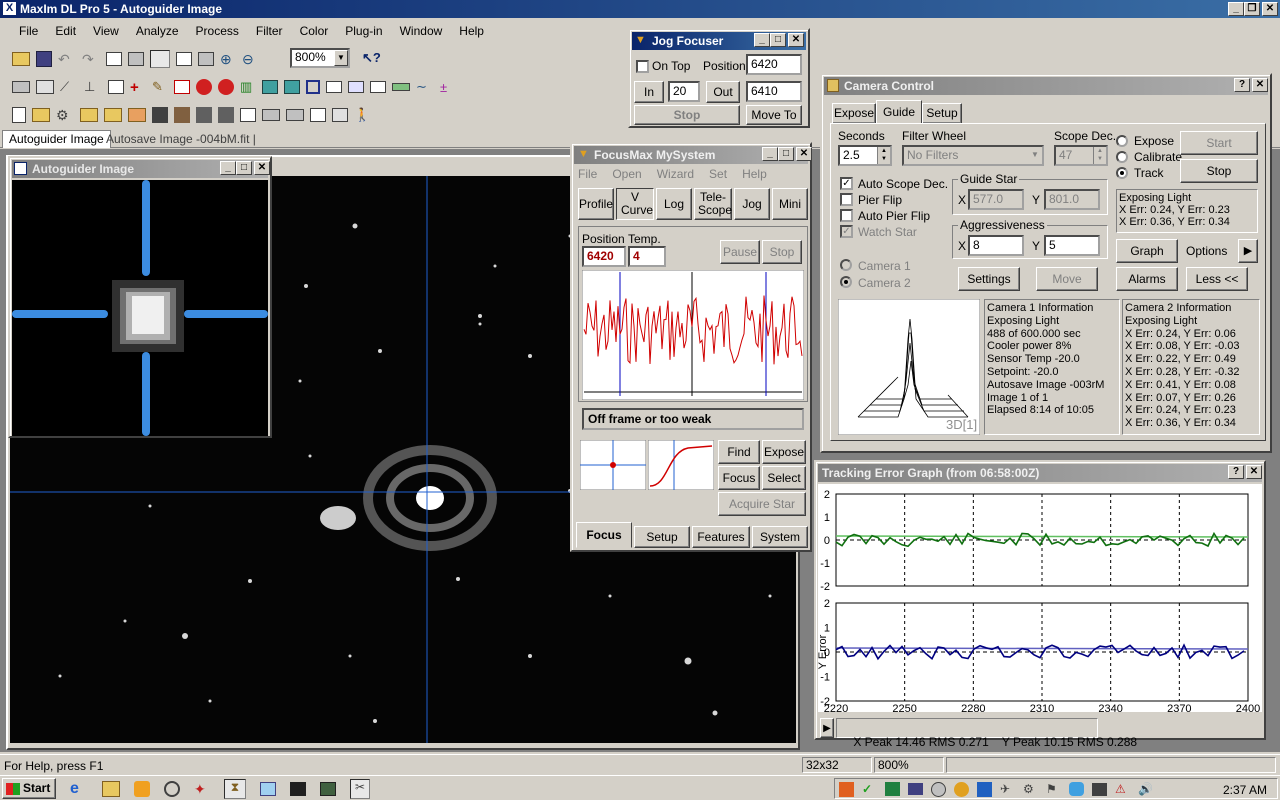 This screenshot has height=800, width=1280. I want to click on pause-button: Pause, so click(740, 252).